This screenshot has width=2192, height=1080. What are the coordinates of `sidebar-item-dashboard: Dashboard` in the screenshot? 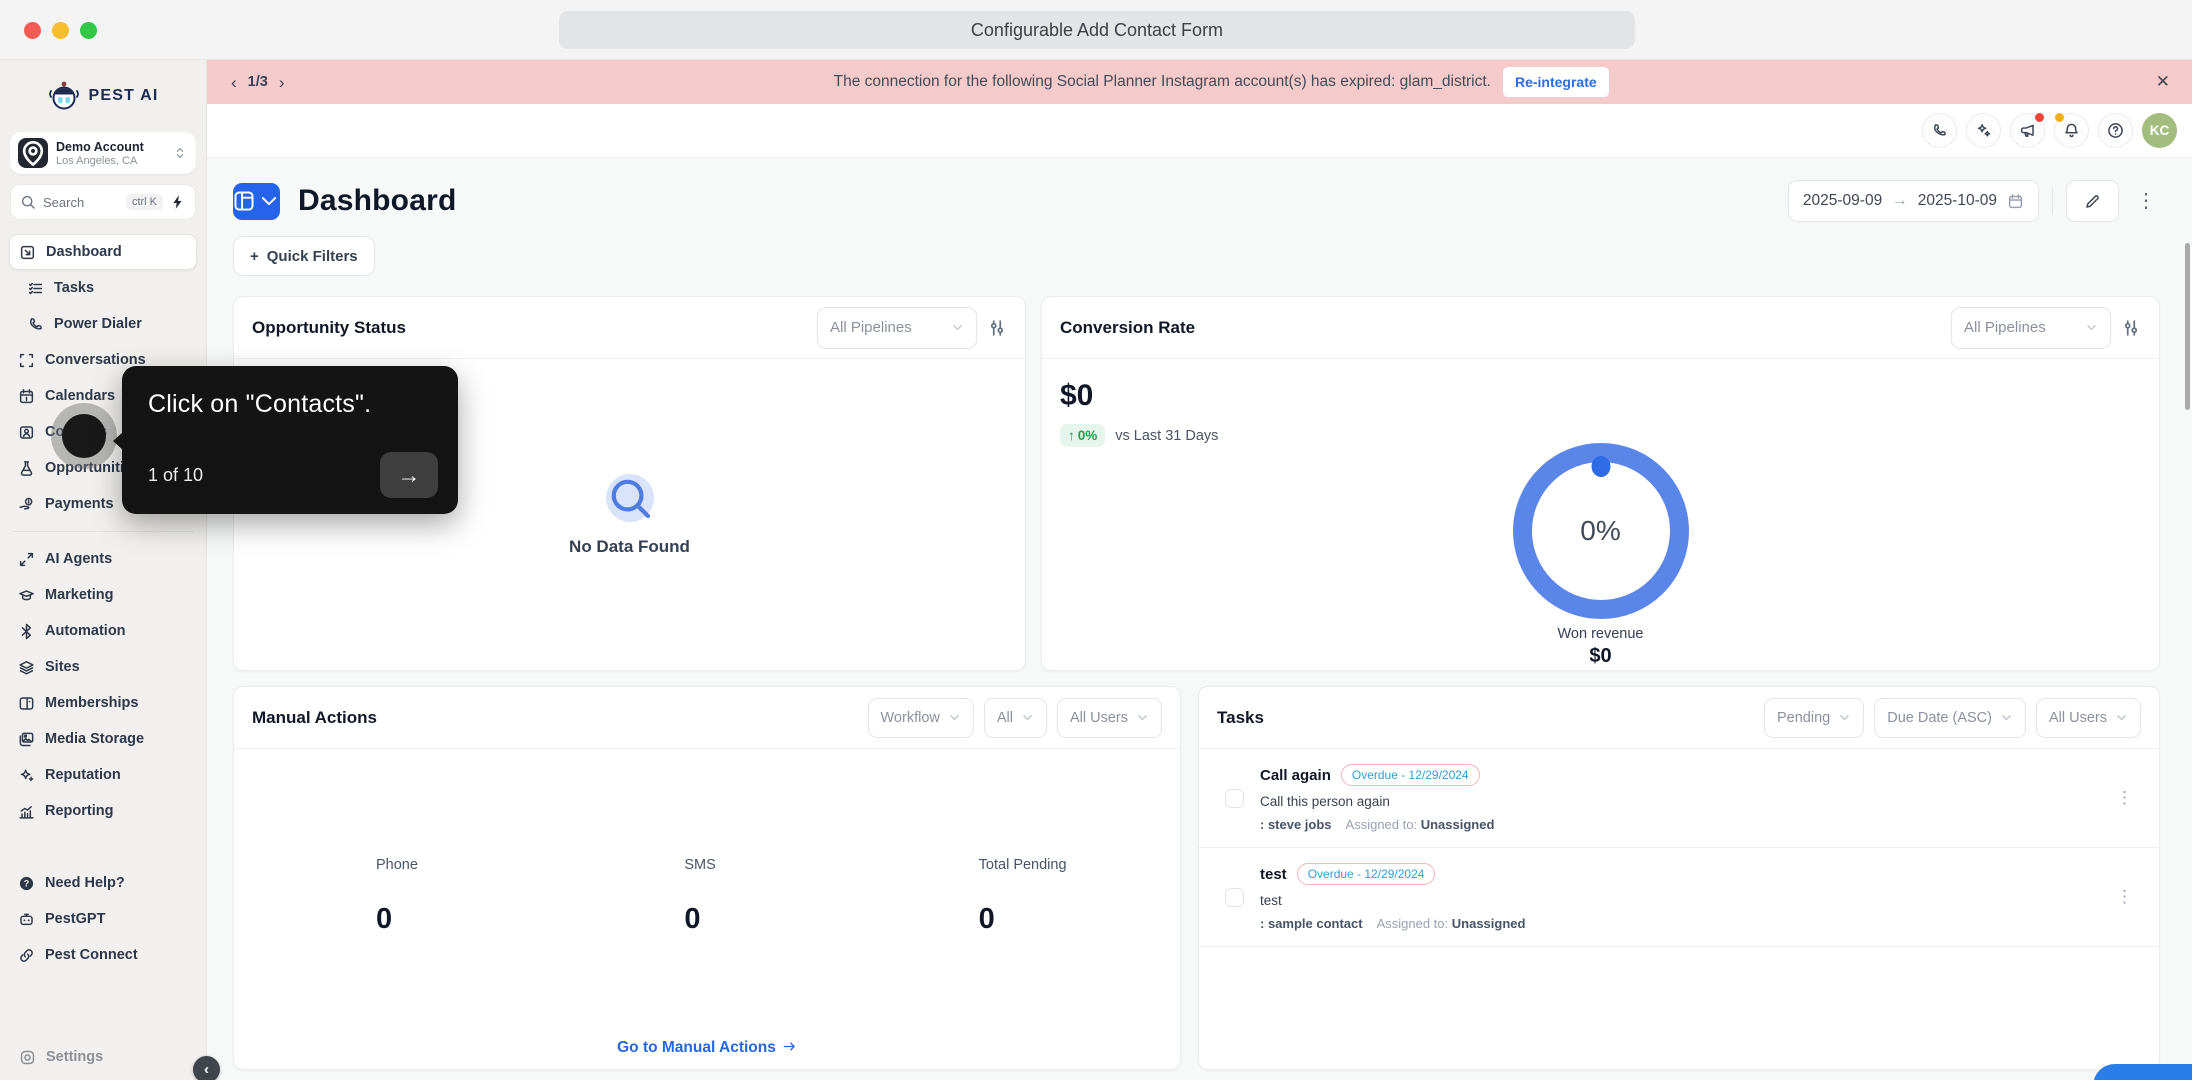 It's located at (103, 252).